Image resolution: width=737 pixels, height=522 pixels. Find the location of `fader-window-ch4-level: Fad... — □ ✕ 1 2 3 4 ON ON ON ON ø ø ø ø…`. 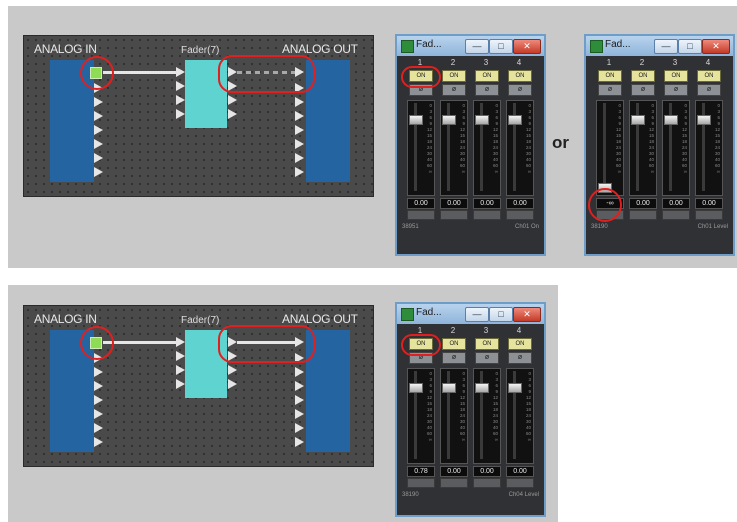

fader-window-ch4-level: Fad... — □ ✕ 1 2 3 4 ON ON ON ON ø ø ø ø… is located at coordinates (470, 409).